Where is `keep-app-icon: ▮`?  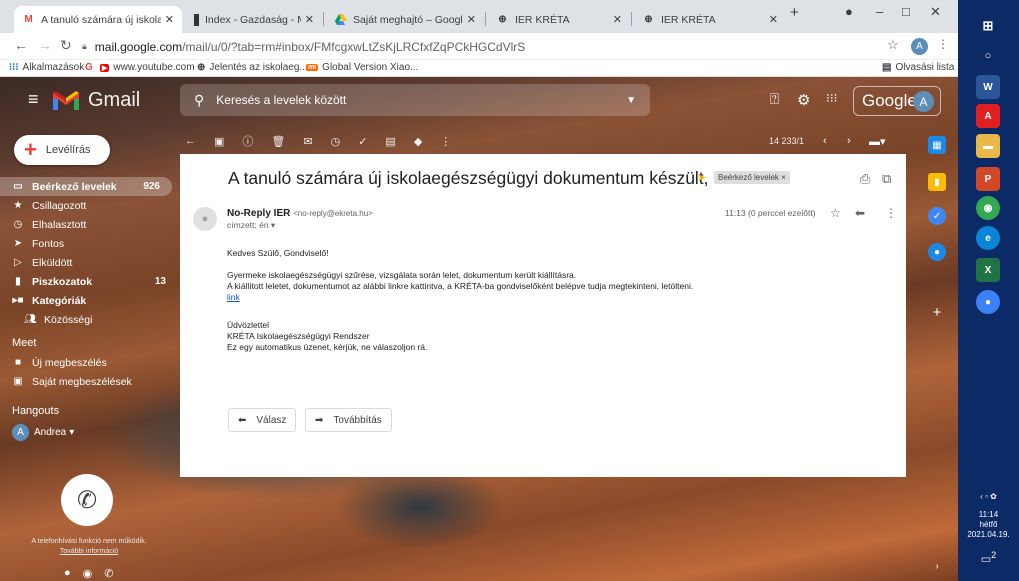 keep-app-icon: ▮ is located at coordinates (937, 182).